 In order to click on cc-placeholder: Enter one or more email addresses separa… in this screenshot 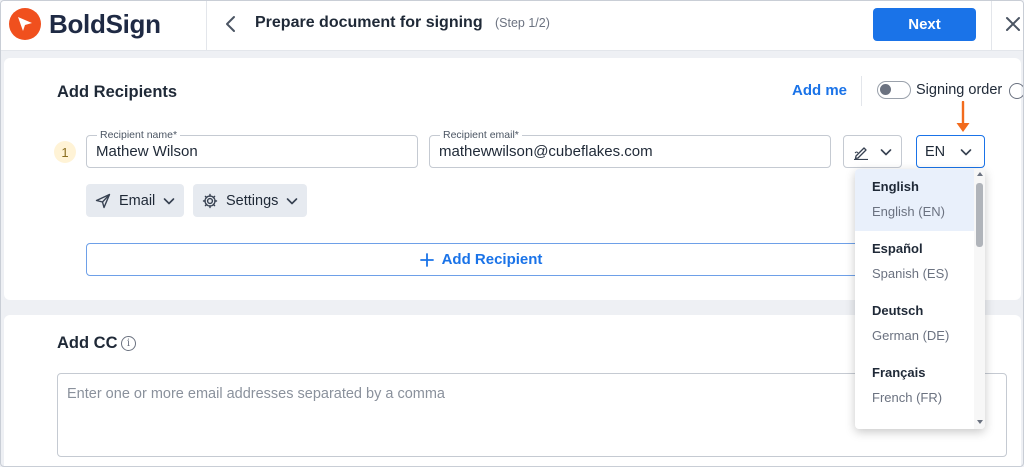, I will do `click(256, 394)`.